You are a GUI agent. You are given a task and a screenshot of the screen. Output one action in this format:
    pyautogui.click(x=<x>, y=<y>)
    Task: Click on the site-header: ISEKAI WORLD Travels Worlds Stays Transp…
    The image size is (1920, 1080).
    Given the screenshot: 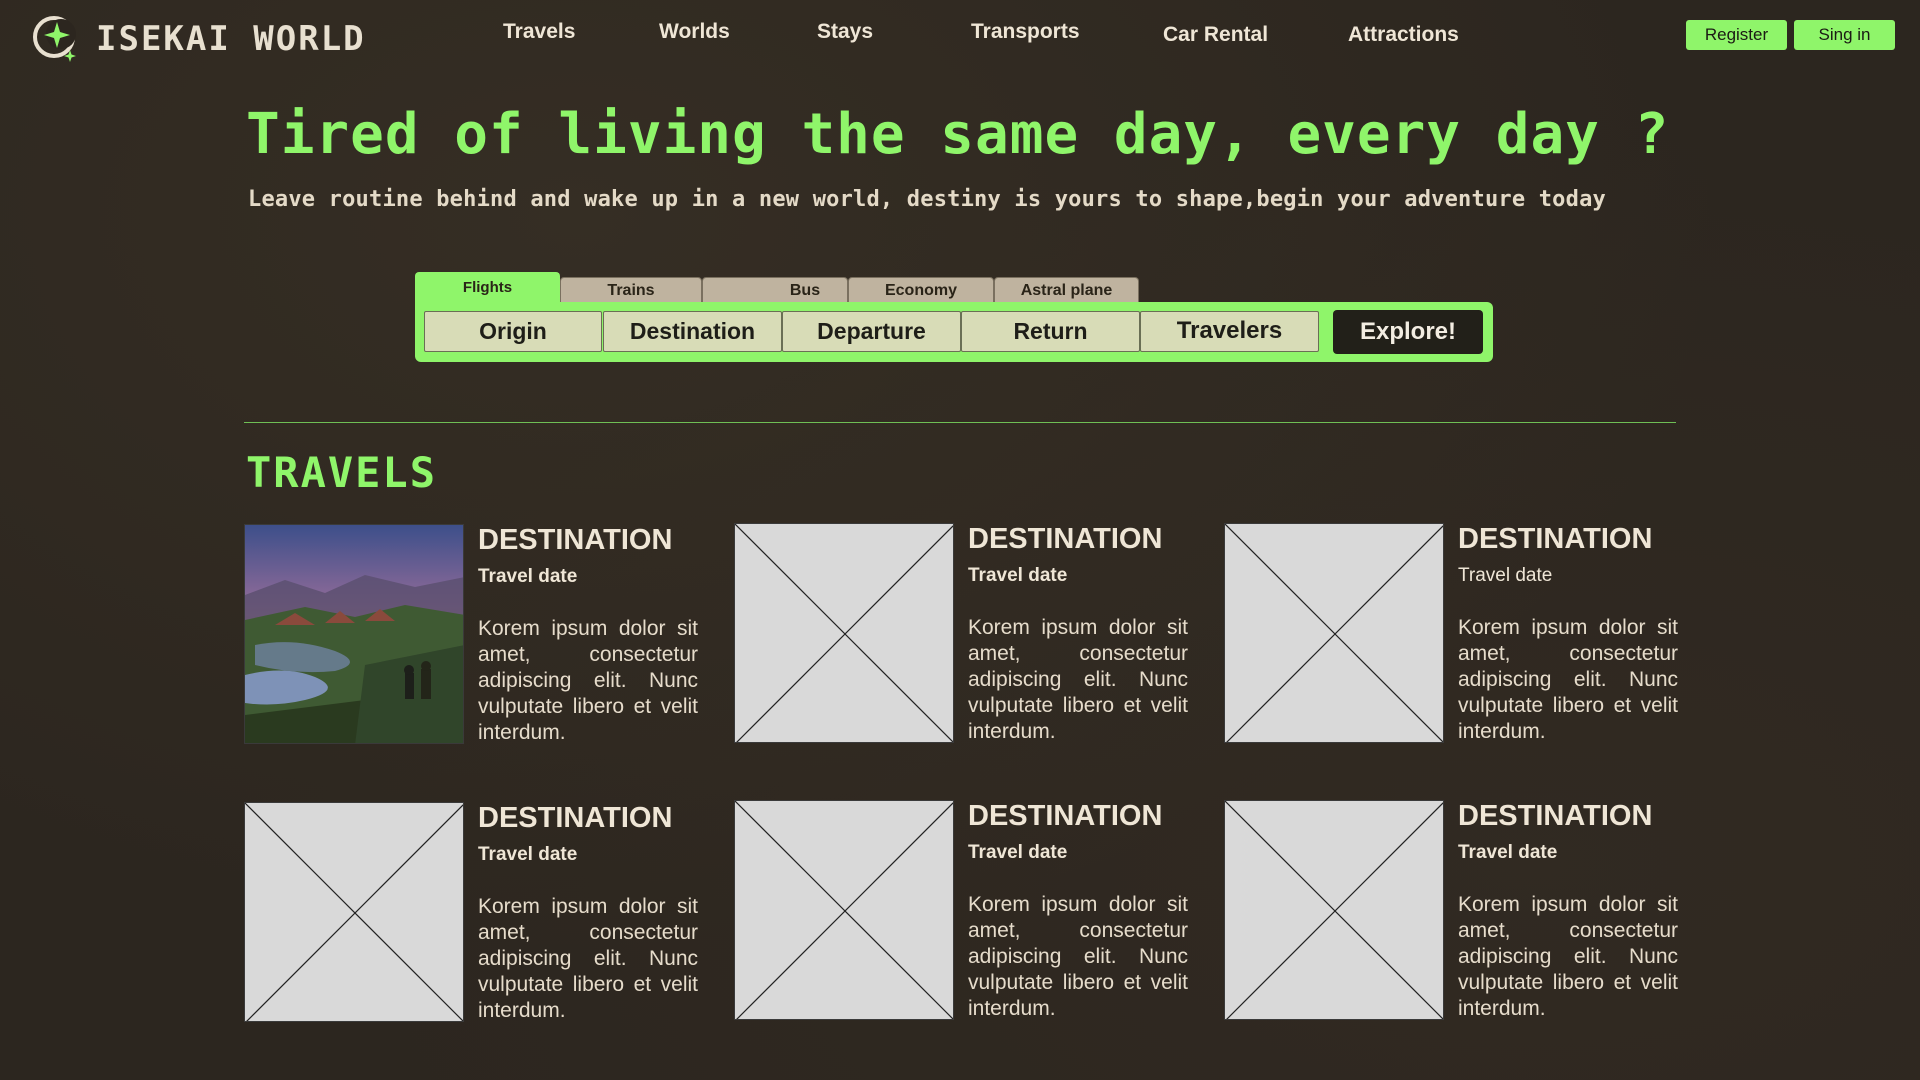 What is the action you would take?
    pyautogui.click(x=960, y=36)
    